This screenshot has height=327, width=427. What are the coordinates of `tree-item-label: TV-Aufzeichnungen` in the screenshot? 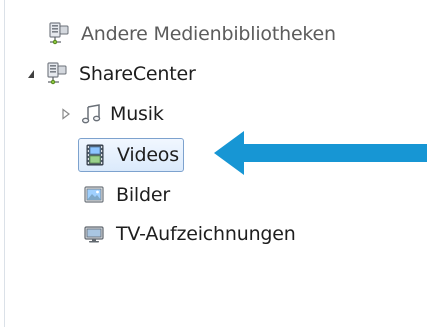 It's located at (206, 234).